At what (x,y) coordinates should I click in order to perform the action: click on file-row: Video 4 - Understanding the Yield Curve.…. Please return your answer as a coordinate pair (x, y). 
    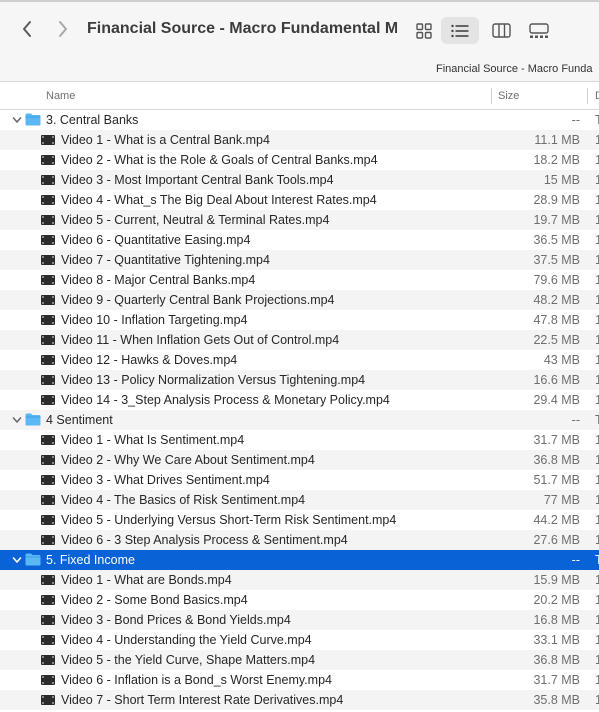
    Looking at the image, I should click on (299, 640).